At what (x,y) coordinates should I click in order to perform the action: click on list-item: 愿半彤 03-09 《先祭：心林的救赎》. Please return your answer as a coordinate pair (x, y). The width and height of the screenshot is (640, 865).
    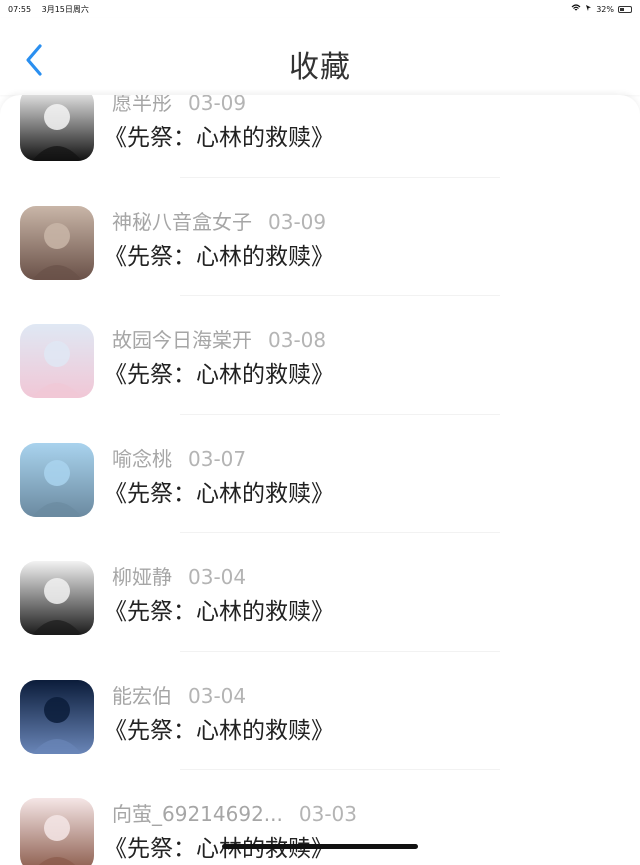
    Looking at the image, I should click on (320, 136).